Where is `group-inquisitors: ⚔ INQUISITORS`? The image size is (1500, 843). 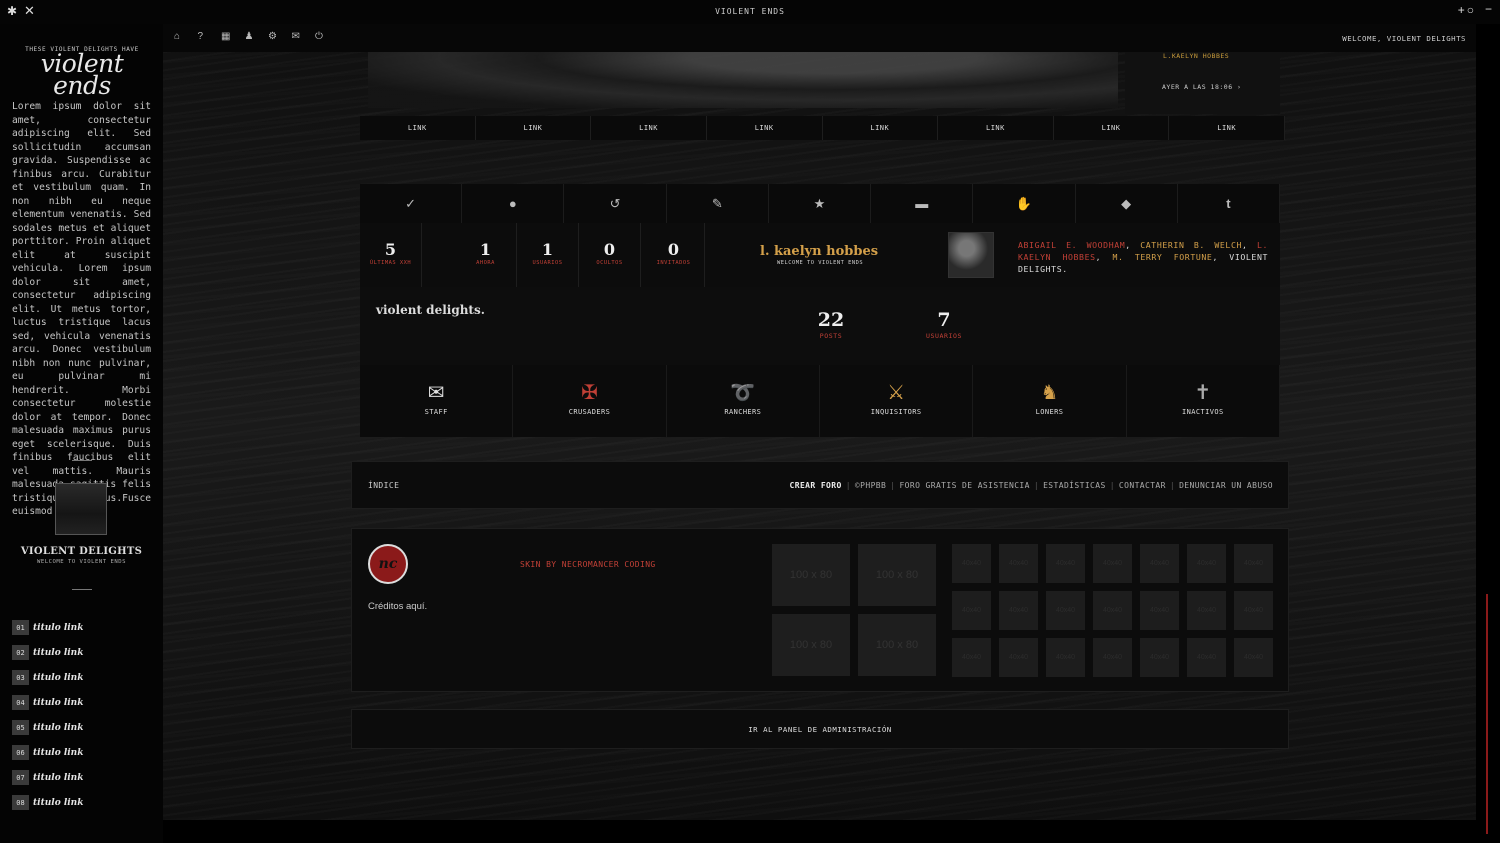
group-inquisitors: ⚔ INQUISITORS is located at coordinates (897, 401).